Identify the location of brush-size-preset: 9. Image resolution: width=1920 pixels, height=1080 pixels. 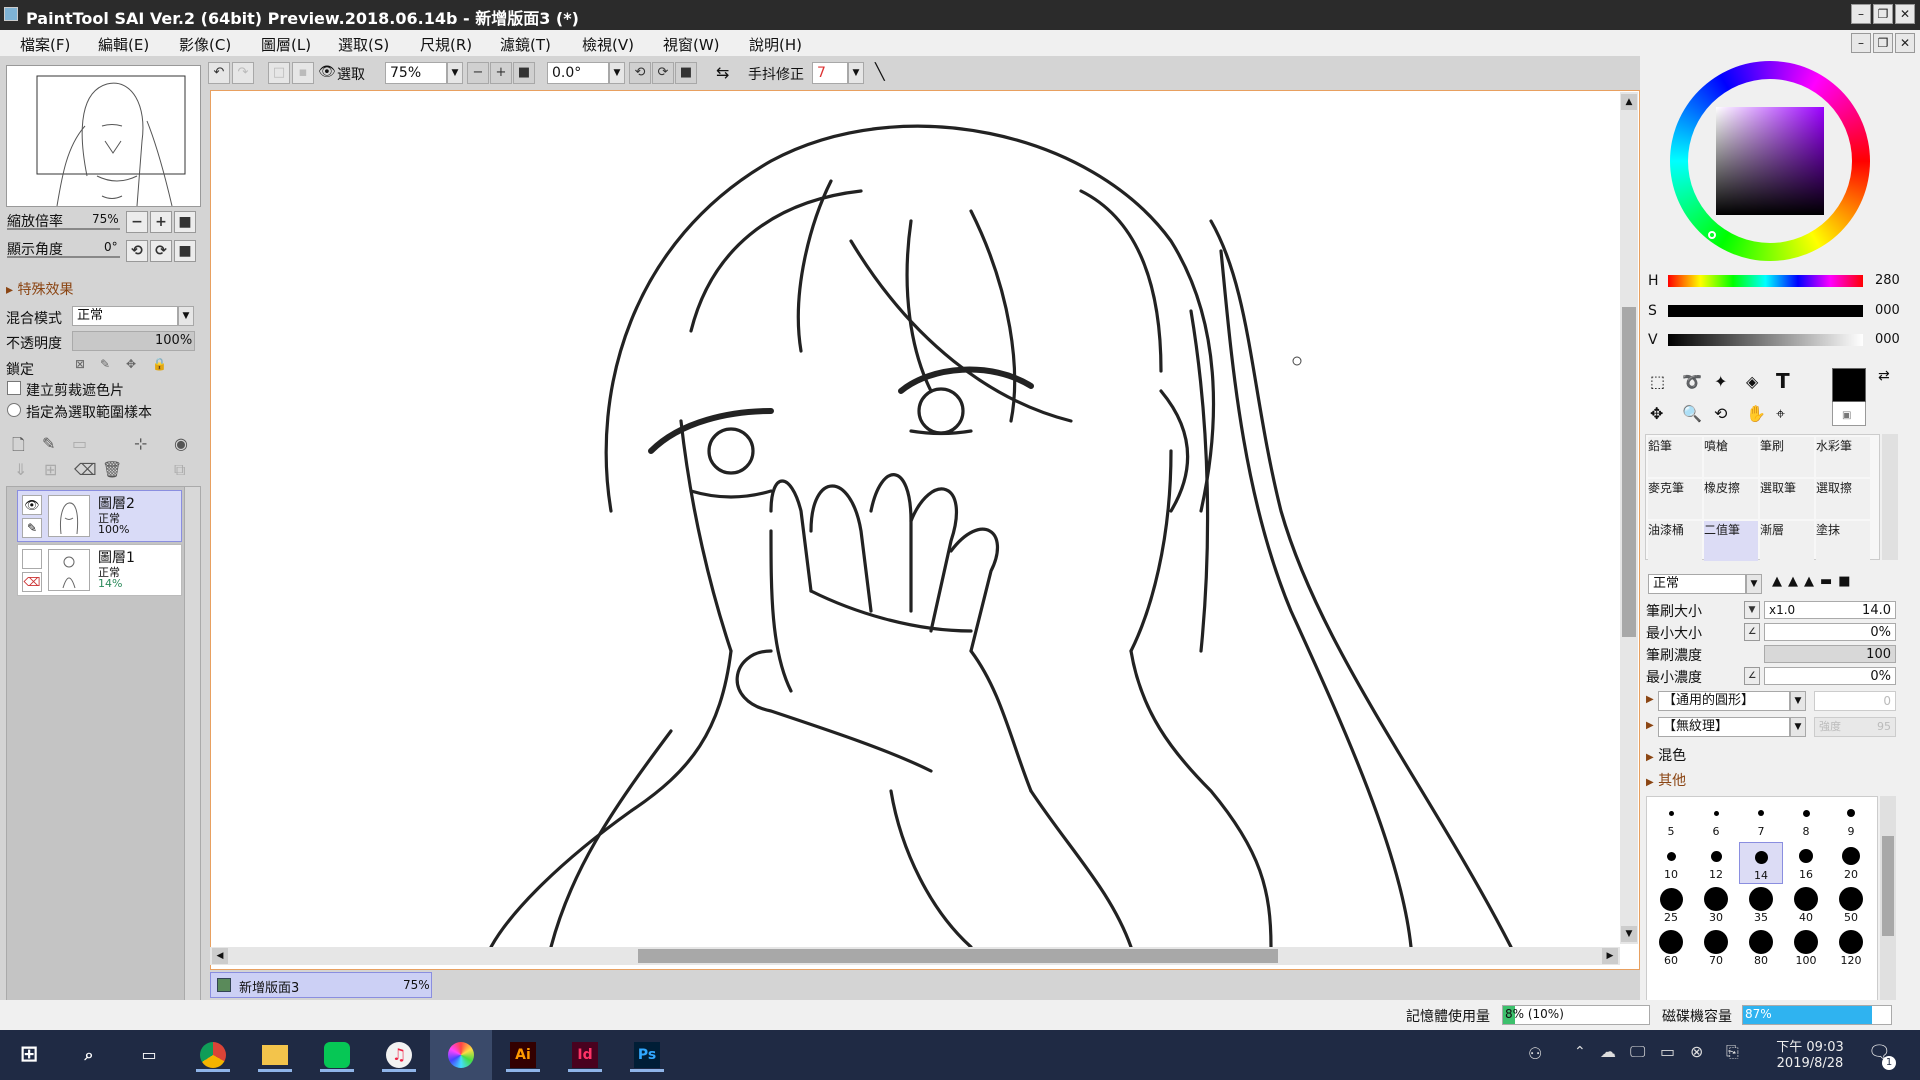
(1851, 820).